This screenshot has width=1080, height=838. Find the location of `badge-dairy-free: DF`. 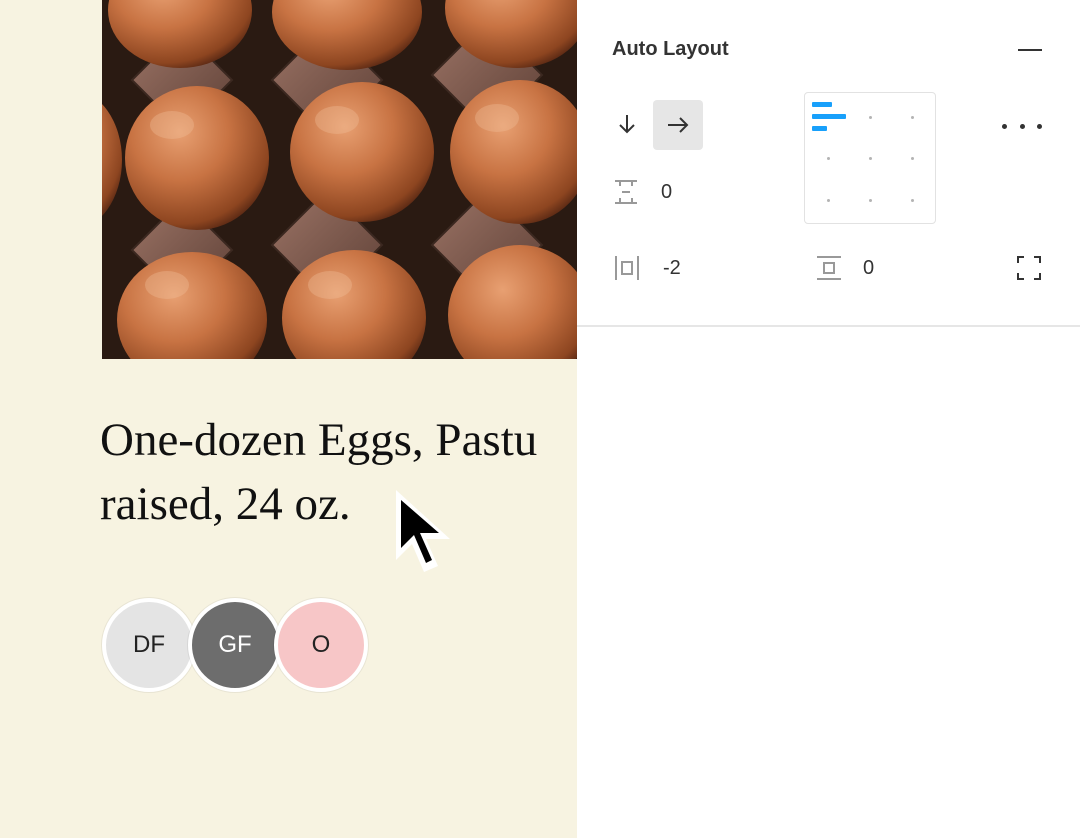

badge-dairy-free: DF is located at coordinates (149, 645).